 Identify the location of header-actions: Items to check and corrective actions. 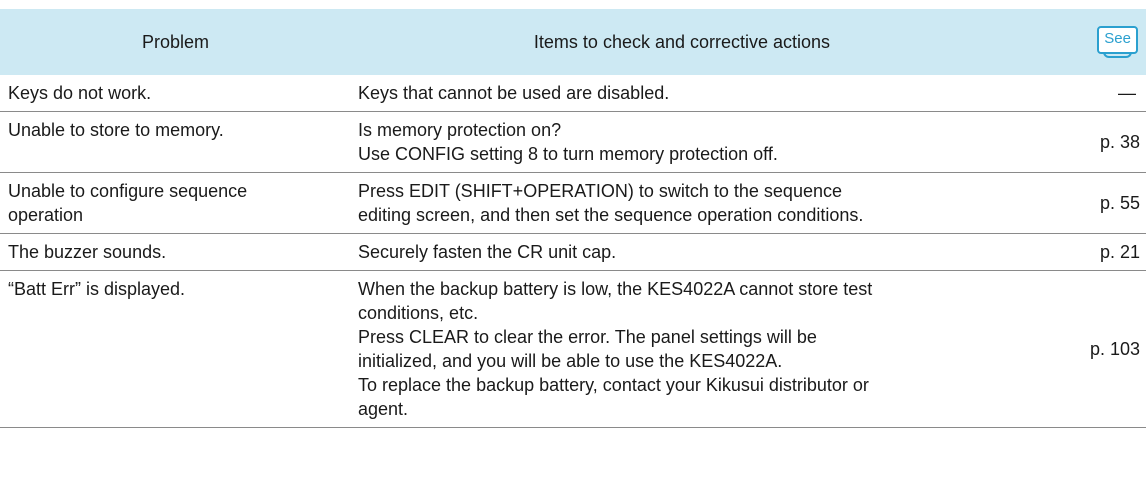
(682, 41).